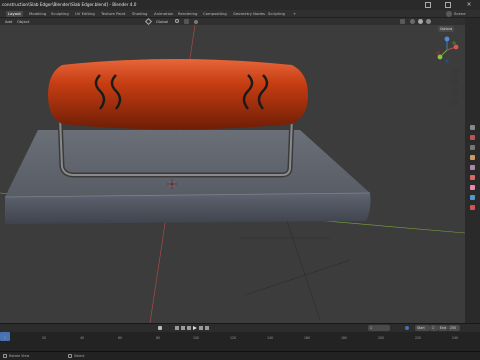 The image size is (480, 360). What do you see at coordinates (407, 328) in the screenshot?
I see `preview-range-icon` at bounding box center [407, 328].